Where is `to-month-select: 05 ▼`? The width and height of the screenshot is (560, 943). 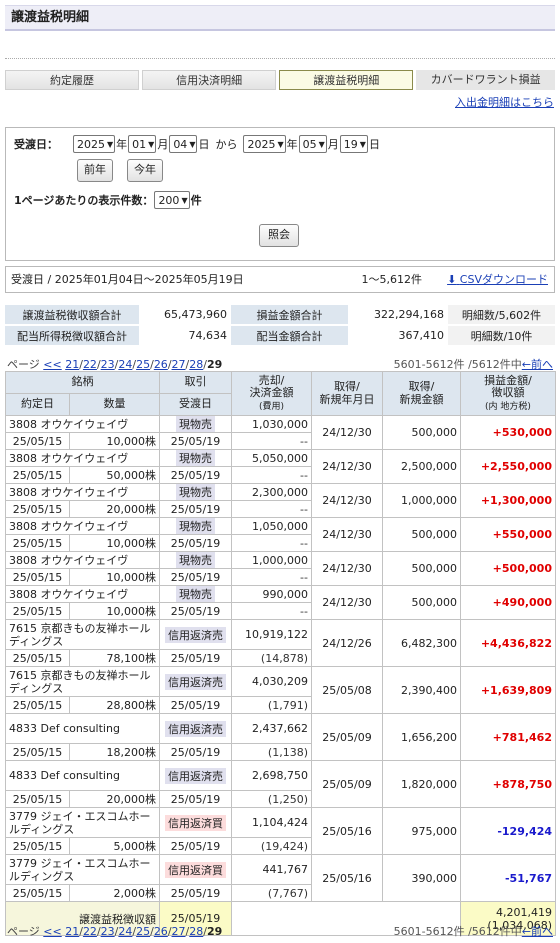 to-month-select: 05 ▼ is located at coordinates (312, 144).